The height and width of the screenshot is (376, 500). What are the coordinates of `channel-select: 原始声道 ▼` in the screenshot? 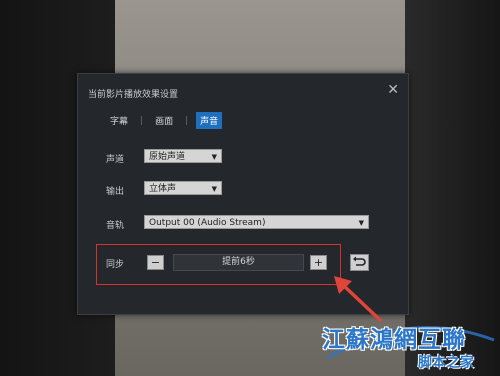 It's located at (183, 156).